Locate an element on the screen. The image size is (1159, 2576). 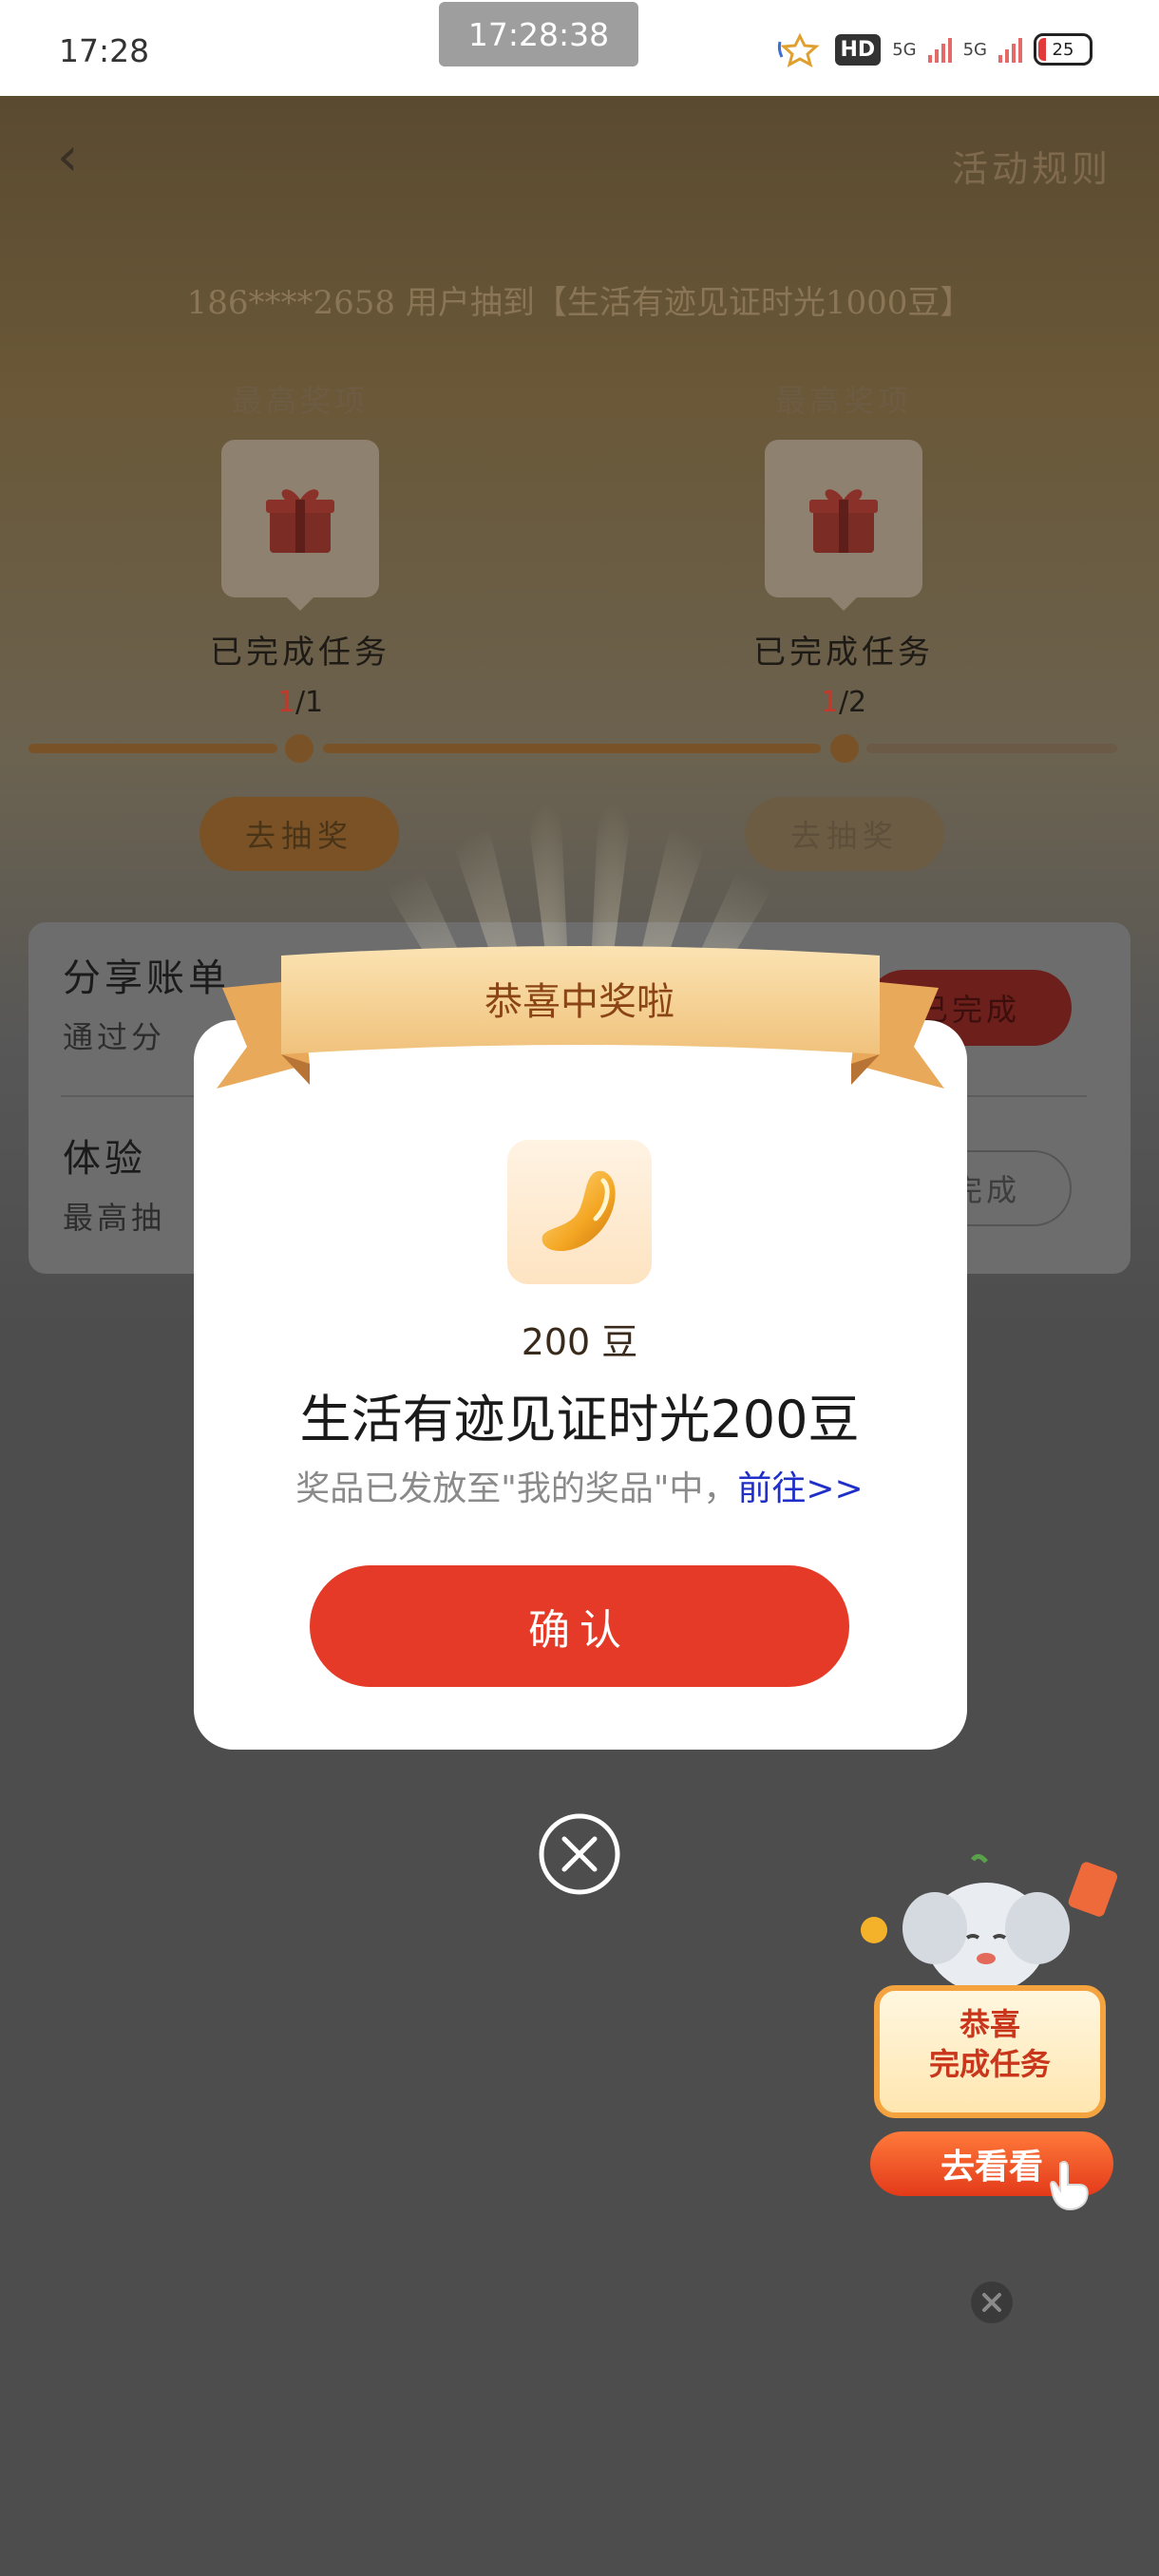
gold-bean-icon is located at coordinates (579, 1211).